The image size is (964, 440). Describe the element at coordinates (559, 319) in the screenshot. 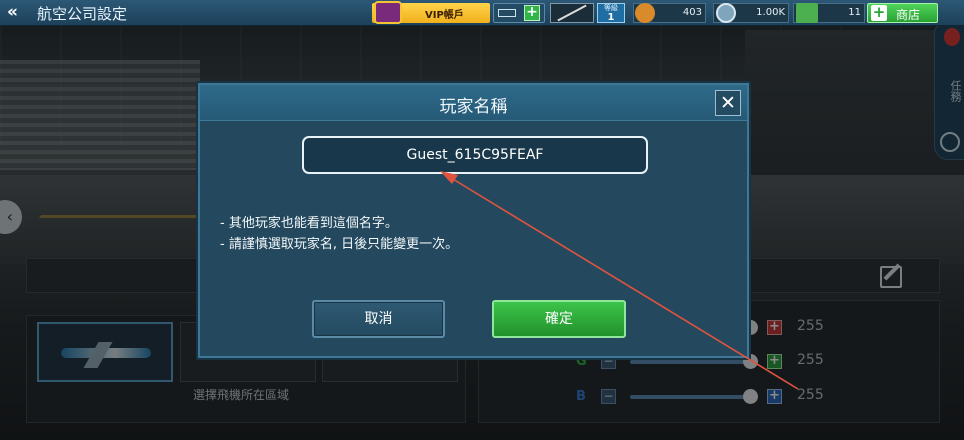

I see `confirm-button: 確定` at that location.